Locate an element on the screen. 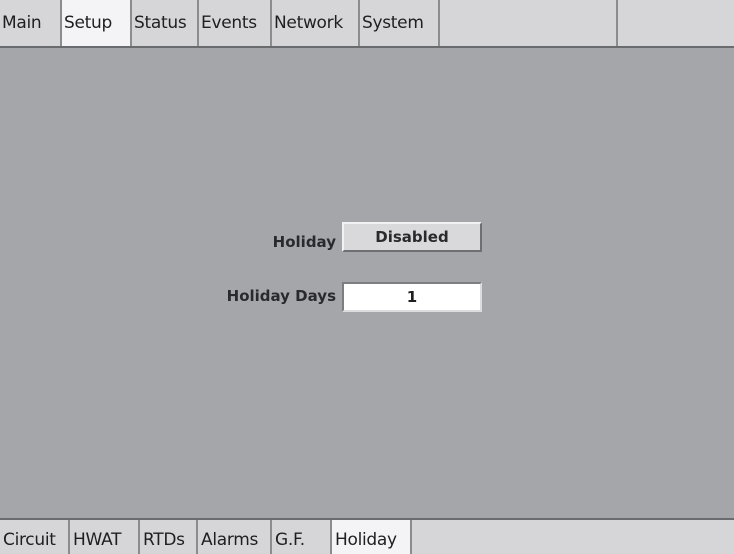 The image size is (734, 554). tab-holiday: Holiday is located at coordinates (372, 537).